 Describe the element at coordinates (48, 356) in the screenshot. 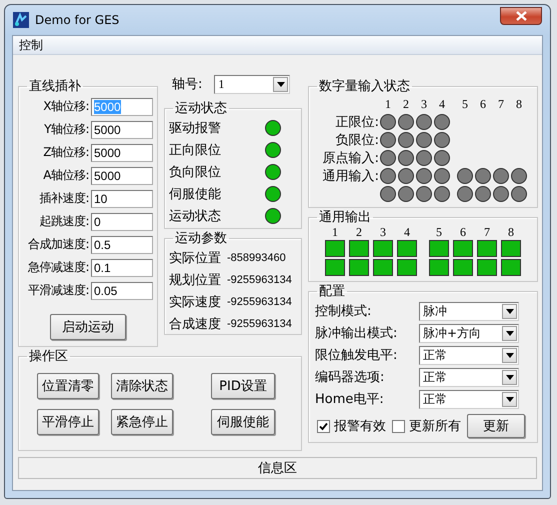

I see `group-title: 操作区` at that location.